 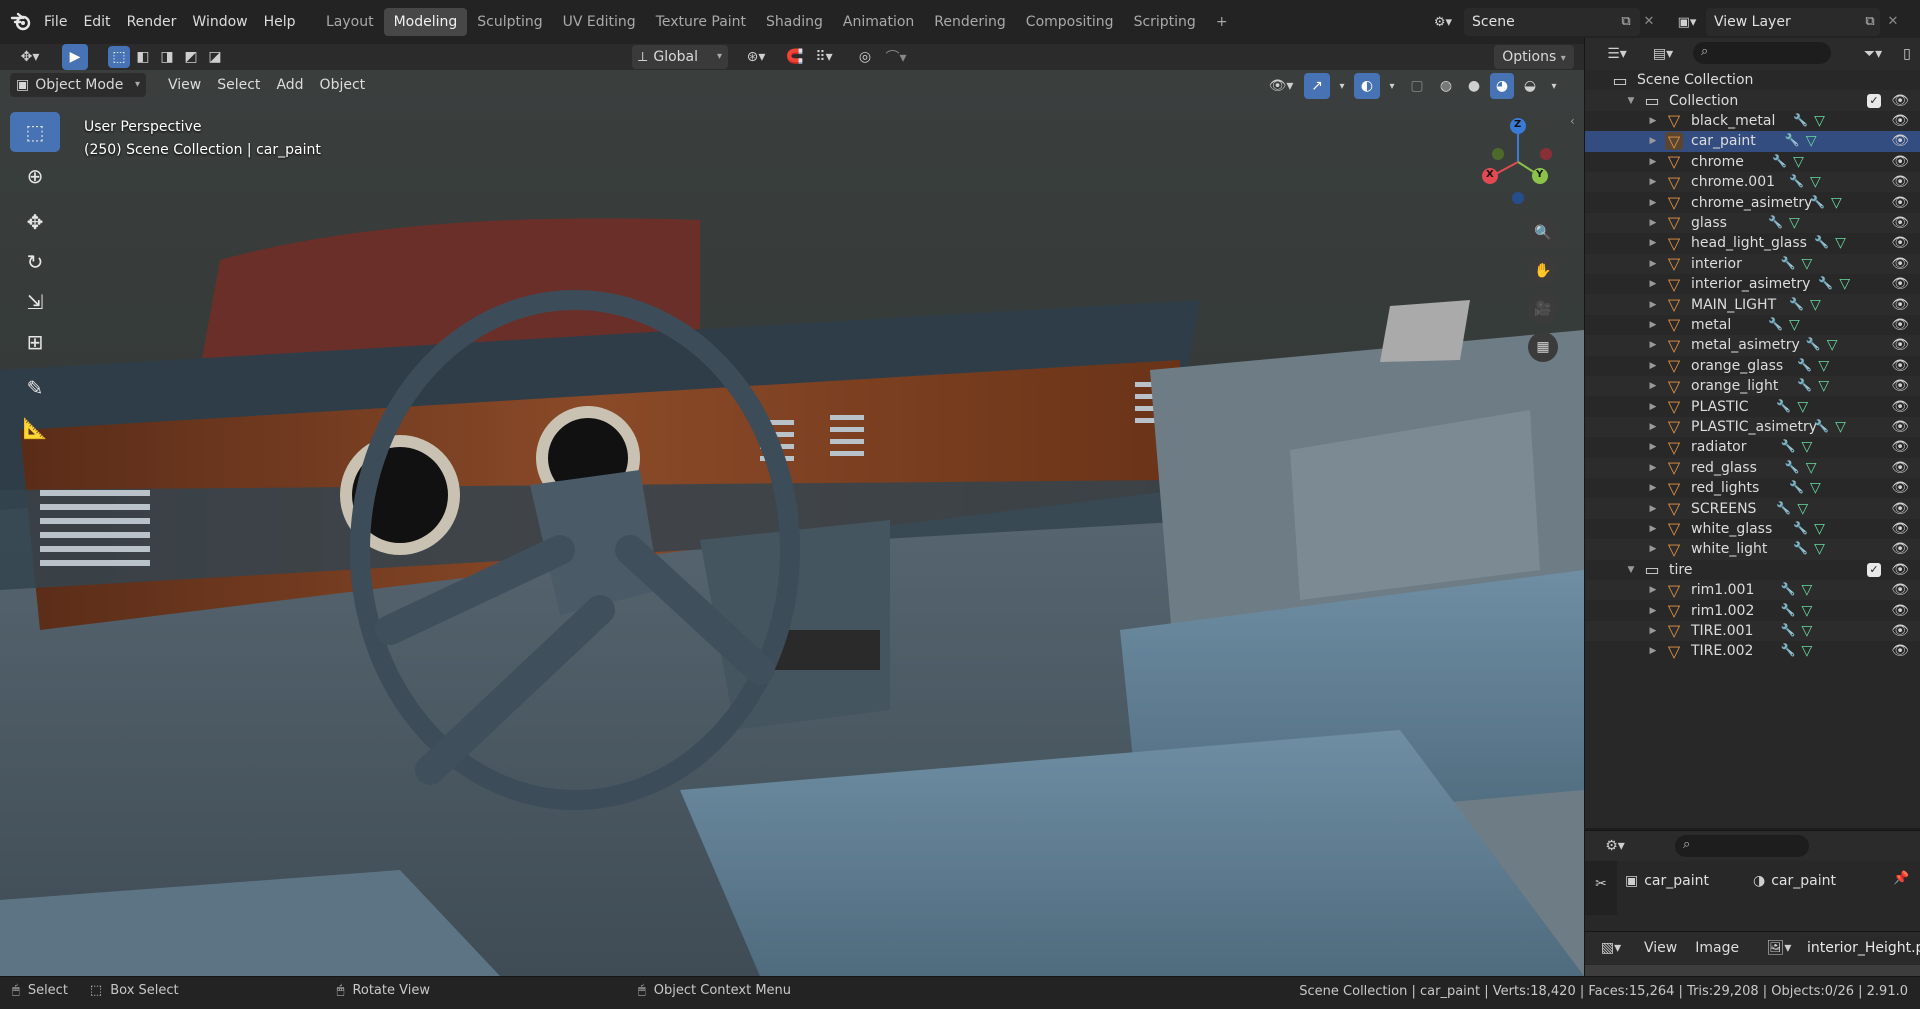 I want to click on annotate-tool-icon: ✎, so click(x=35, y=388).